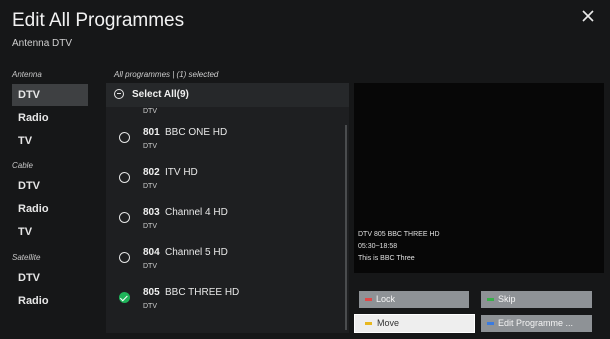 Image resolution: width=610 pixels, height=339 pixels. Describe the element at coordinates (536, 299) in the screenshot. I see `skip-button: Skip` at that location.